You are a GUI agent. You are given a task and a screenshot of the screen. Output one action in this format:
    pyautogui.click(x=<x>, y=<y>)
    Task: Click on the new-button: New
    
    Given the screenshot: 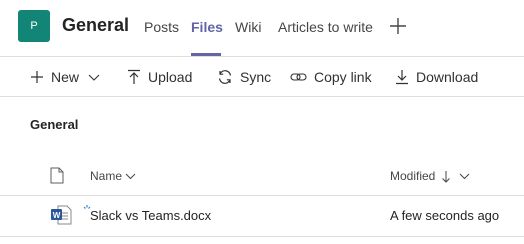 What is the action you would take?
    pyautogui.click(x=65, y=77)
    